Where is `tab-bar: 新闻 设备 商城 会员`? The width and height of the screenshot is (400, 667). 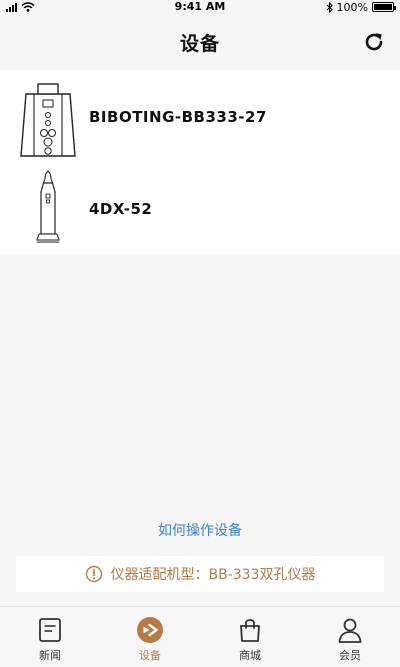
tab-bar: 新闻 设备 商城 会员 is located at coordinates (200, 636).